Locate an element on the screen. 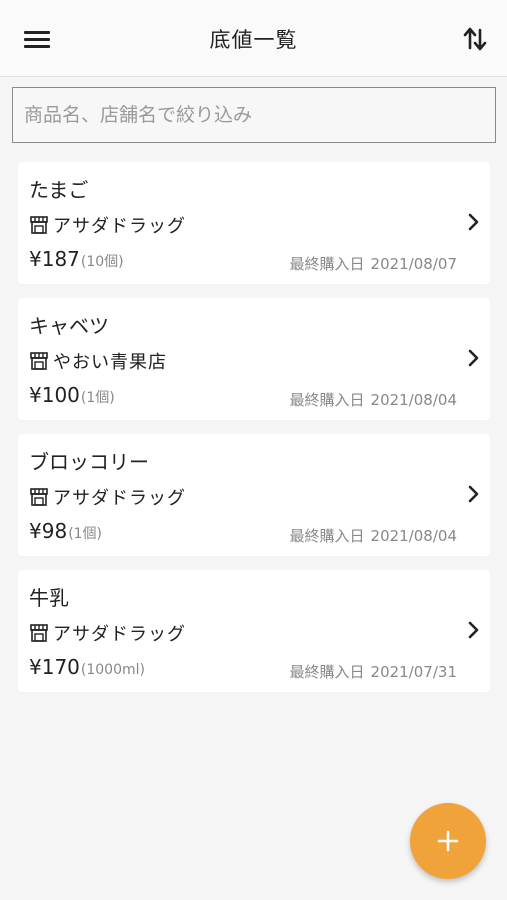 The image size is (507, 900). list-item: キャベツ やおい青果店 ¥100 (1個) 最終購入日 2021/08/04 is located at coordinates (254, 359).